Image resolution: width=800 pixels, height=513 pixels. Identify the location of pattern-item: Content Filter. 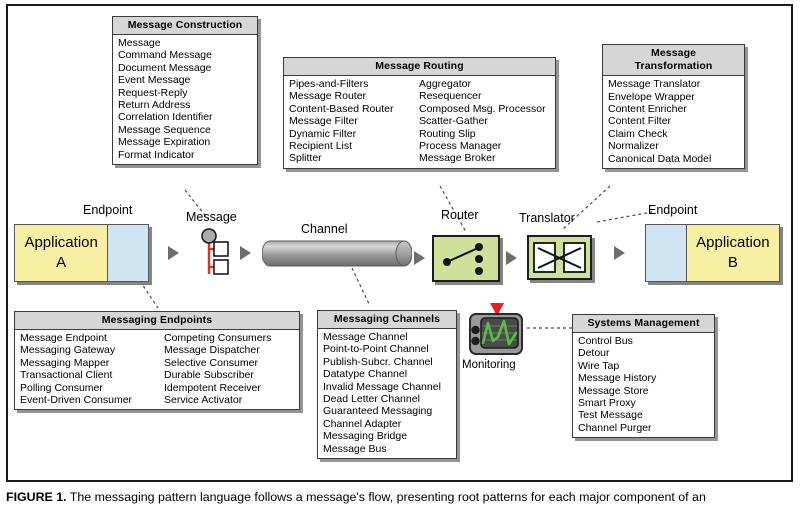
(659, 121).